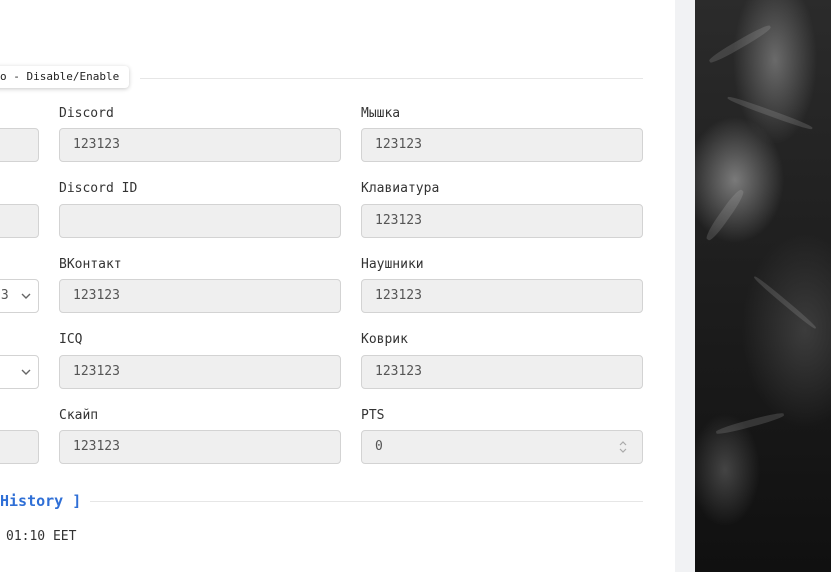  I want to click on history-divider, so click(366, 501).